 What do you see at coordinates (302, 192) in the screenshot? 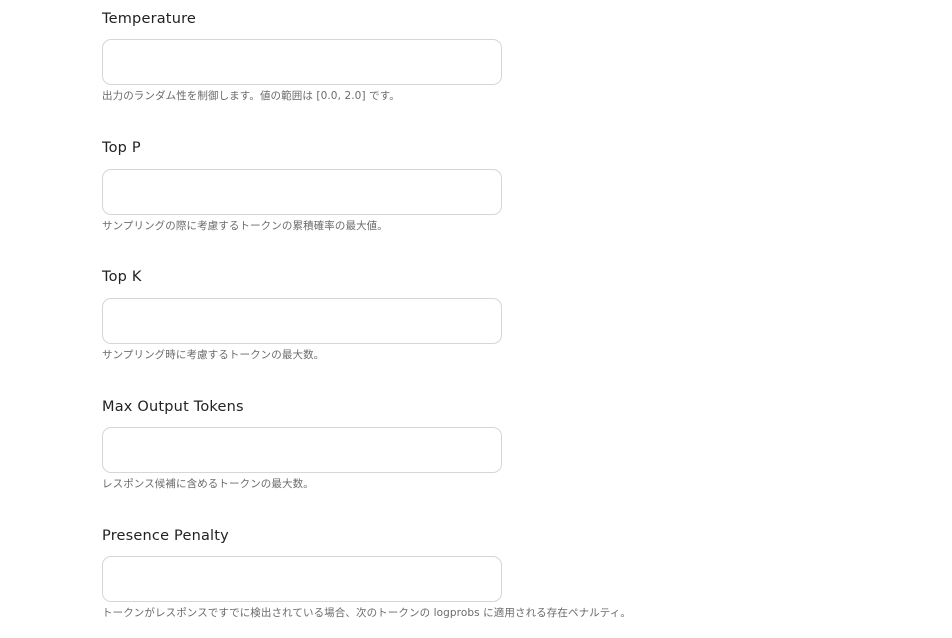
I see `top-p-input` at bounding box center [302, 192].